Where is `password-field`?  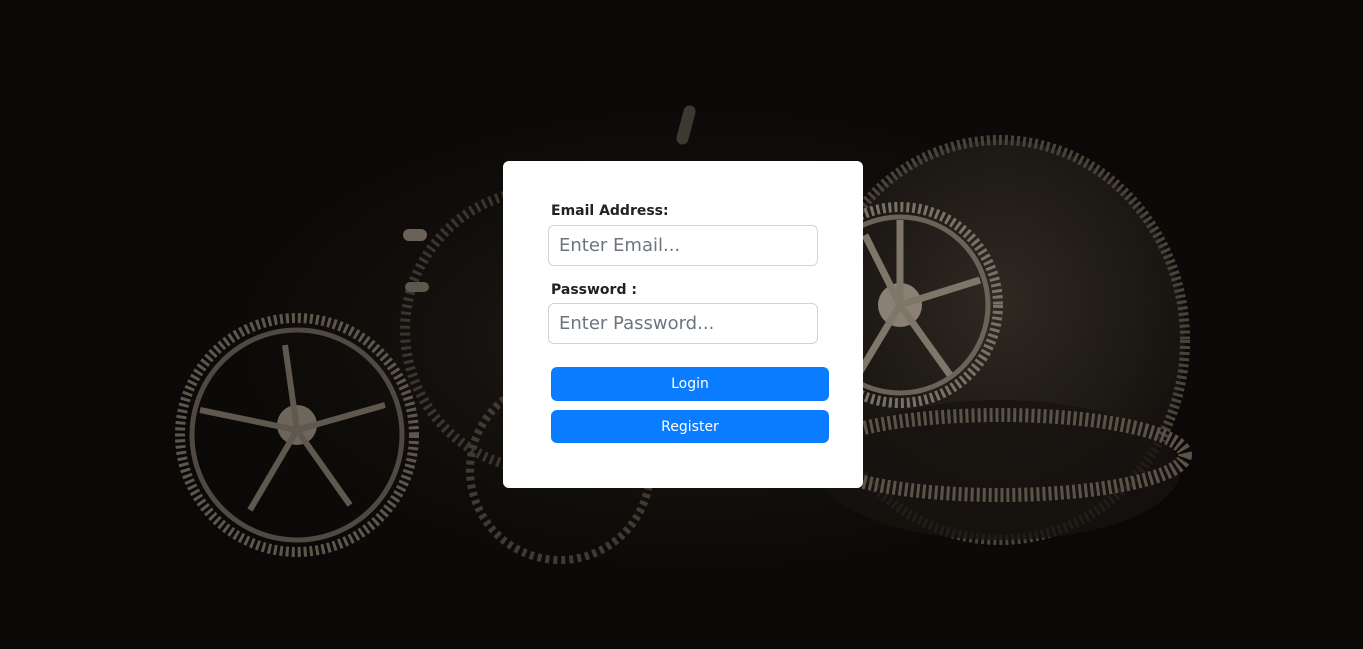 password-field is located at coordinates (683, 323).